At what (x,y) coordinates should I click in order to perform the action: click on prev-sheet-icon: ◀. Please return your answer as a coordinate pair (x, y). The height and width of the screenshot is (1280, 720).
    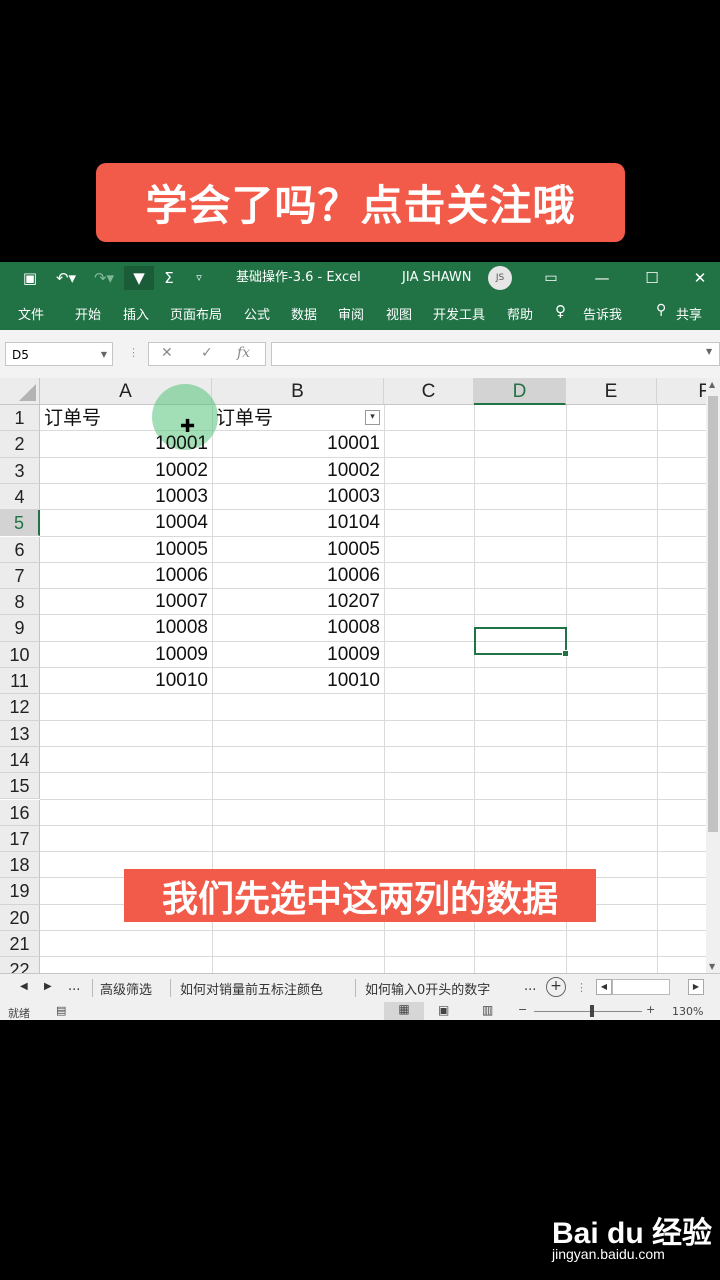
    Looking at the image, I should click on (24, 986).